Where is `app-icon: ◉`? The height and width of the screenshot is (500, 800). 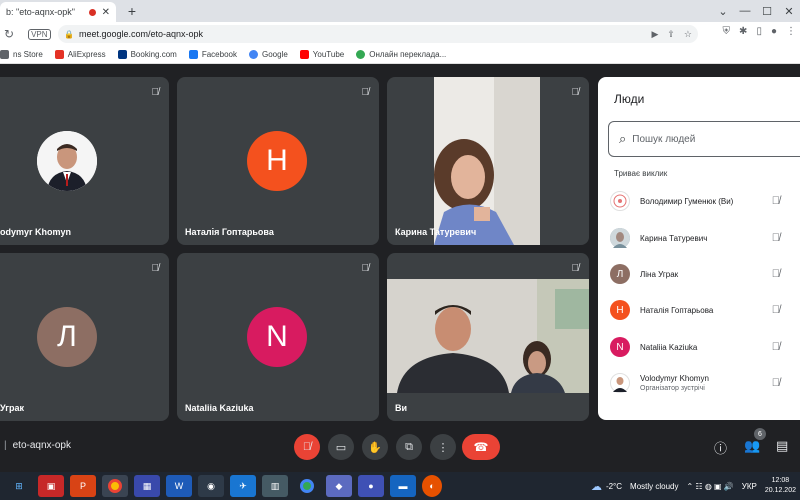
app-icon: ◉ is located at coordinates (211, 486).